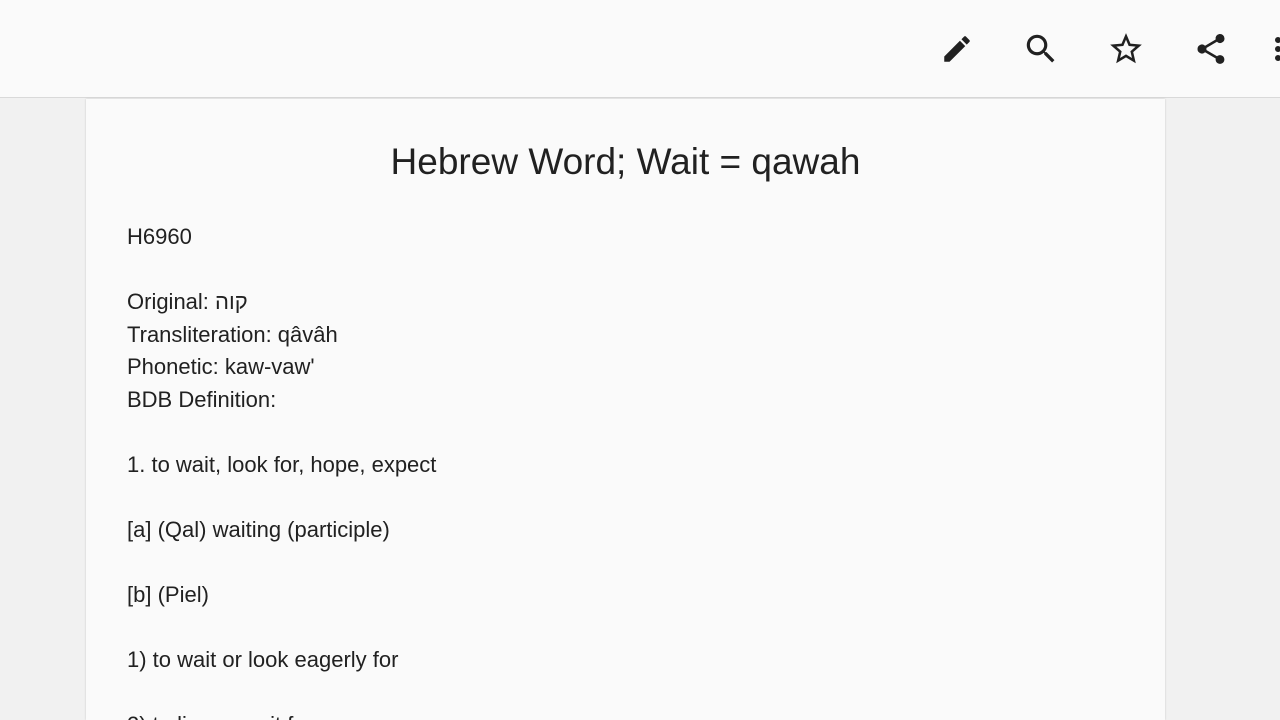 Image resolution: width=1280 pixels, height=720 pixels. I want to click on more-vertical-icon, so click(1268, 49).